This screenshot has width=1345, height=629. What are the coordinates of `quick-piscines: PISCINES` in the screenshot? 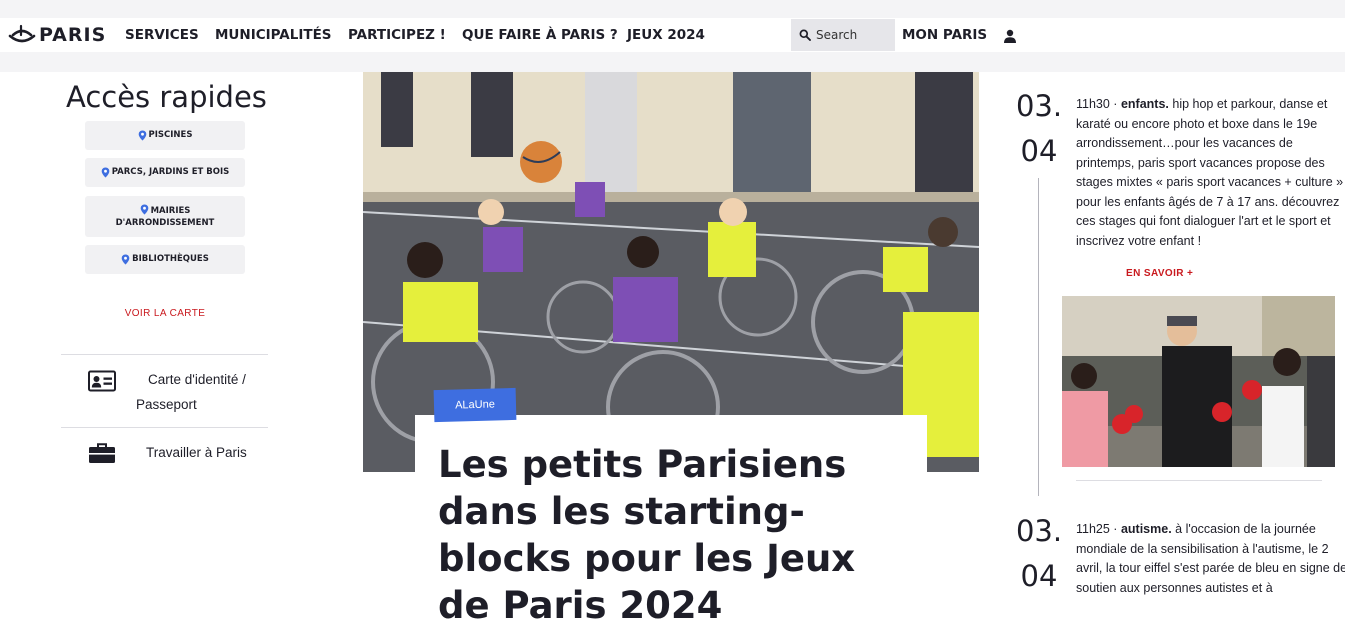 It's located at (165, 135).